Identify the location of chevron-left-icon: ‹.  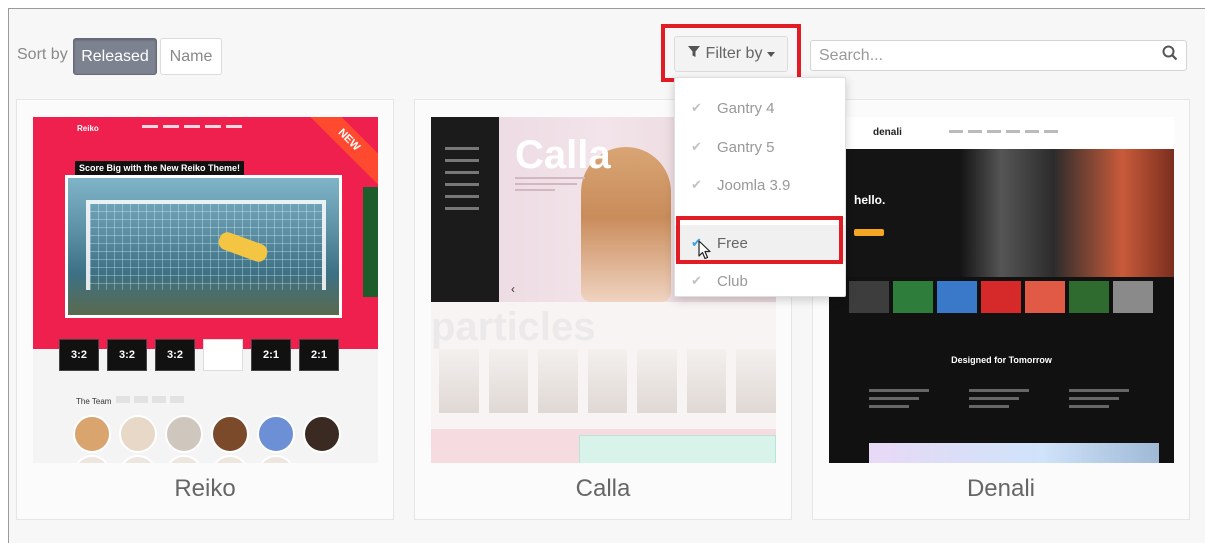
(513, 289).